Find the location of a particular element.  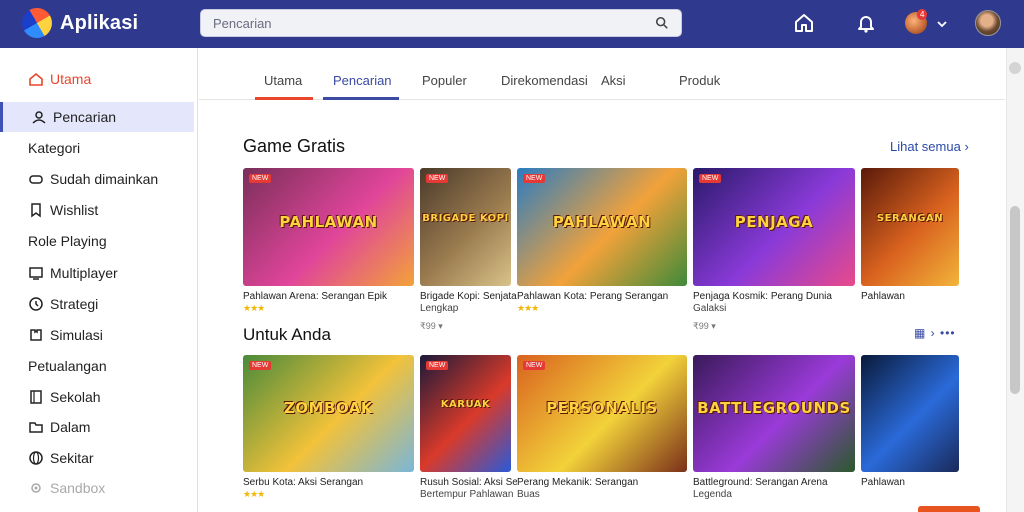

folder-icon is located at coordinates (36, 427).